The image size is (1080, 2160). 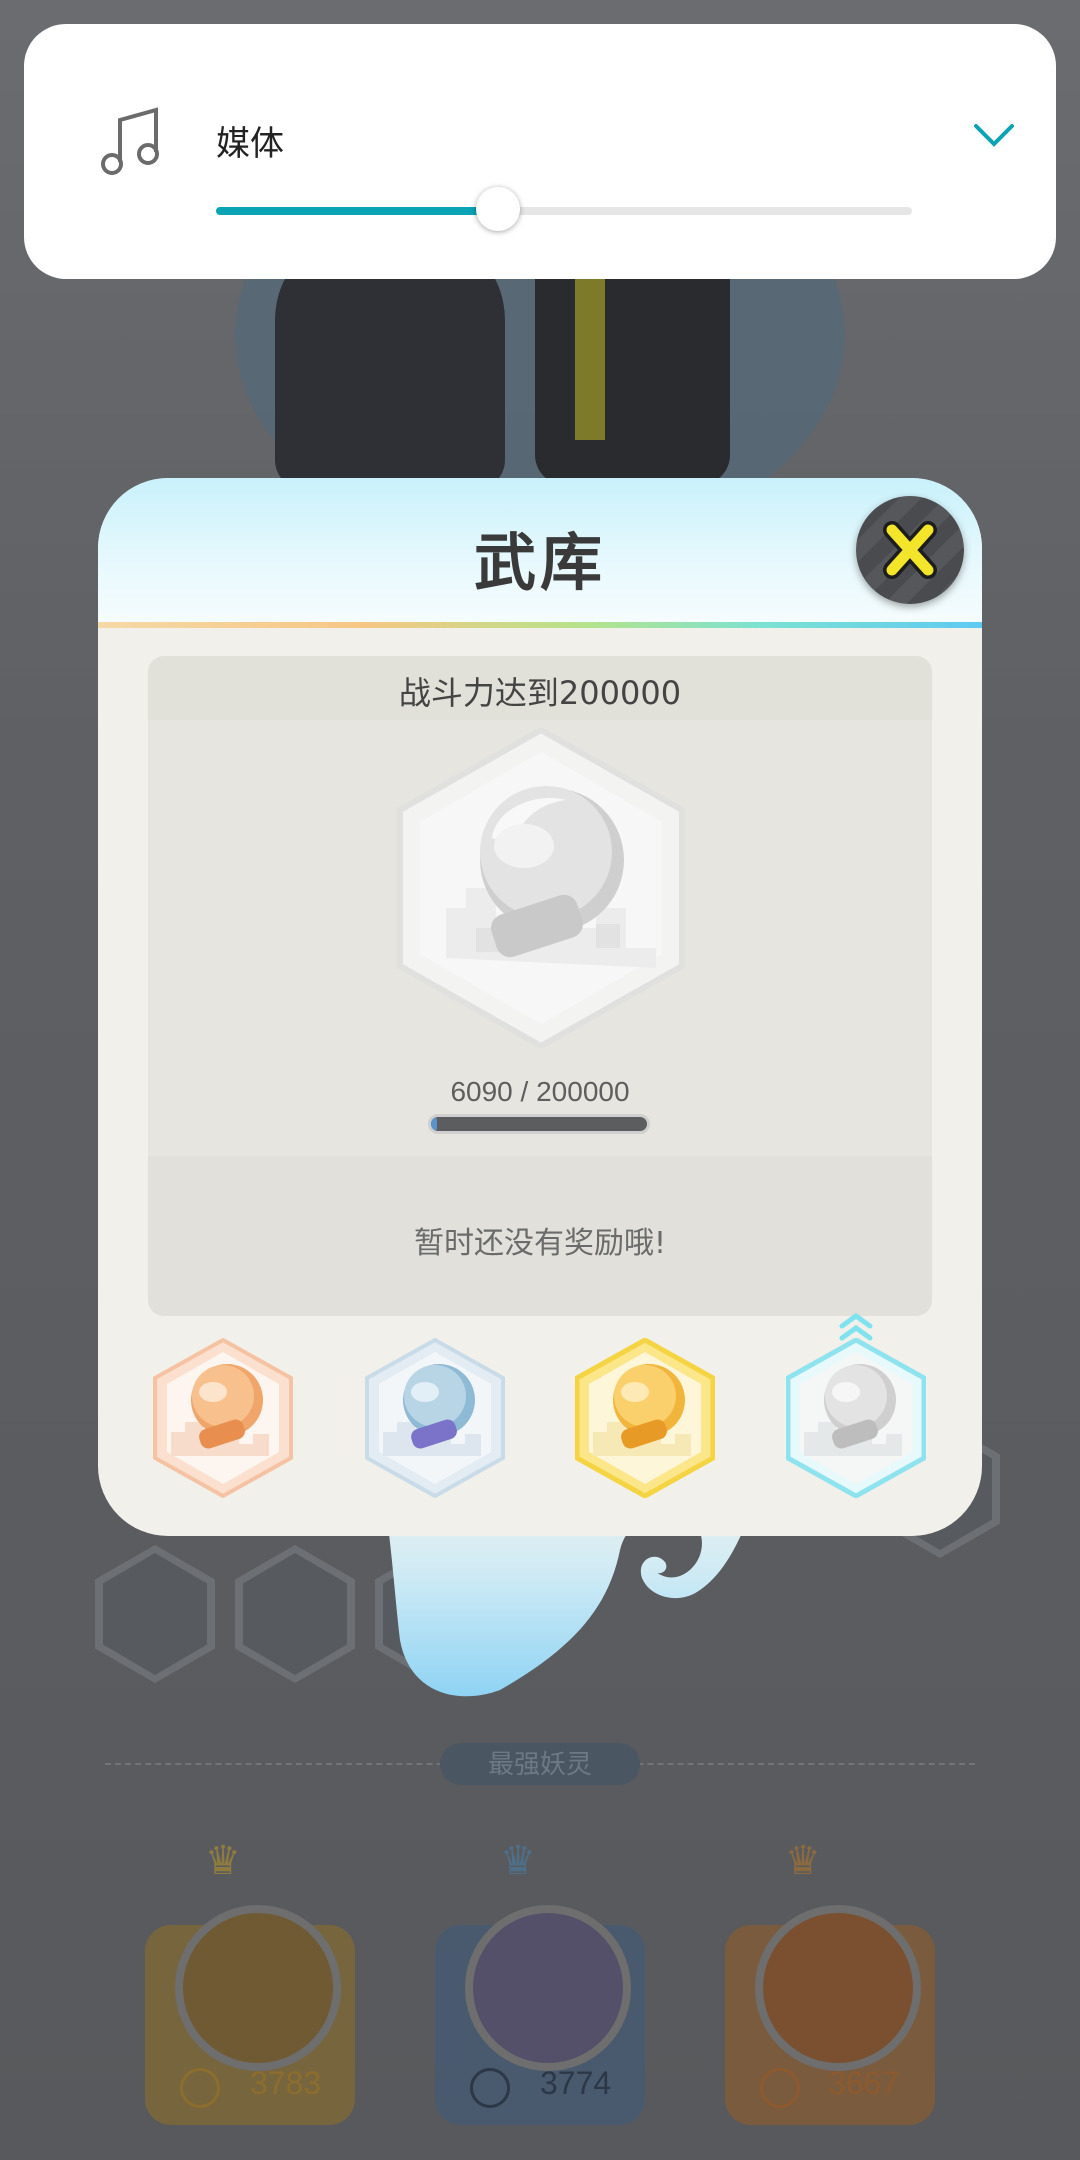 I want to click on volume-panel: 媒体, so click(x=540, y=151).